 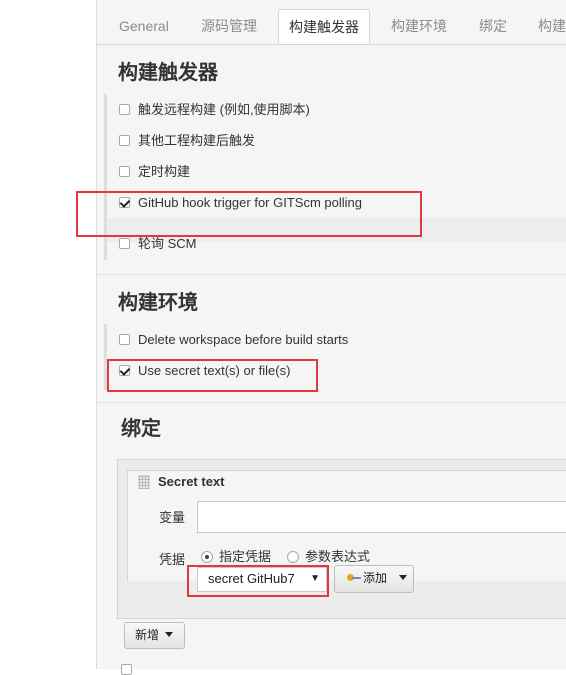 I want to click on key-icon, so click(x=354, y=578).